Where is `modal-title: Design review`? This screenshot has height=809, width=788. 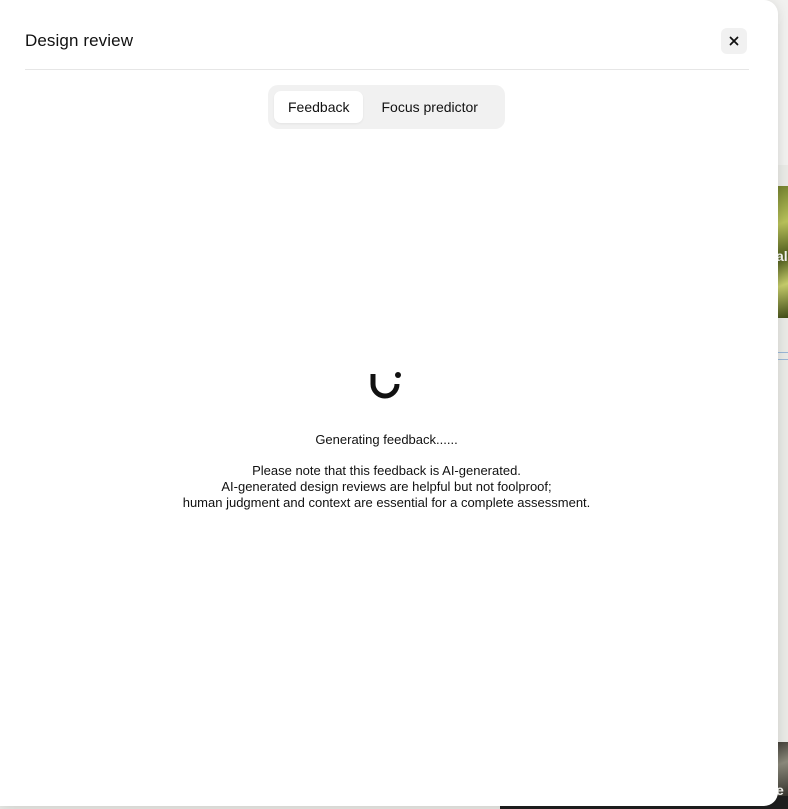 modal-title: Design review is located at coordinates (79, 40).